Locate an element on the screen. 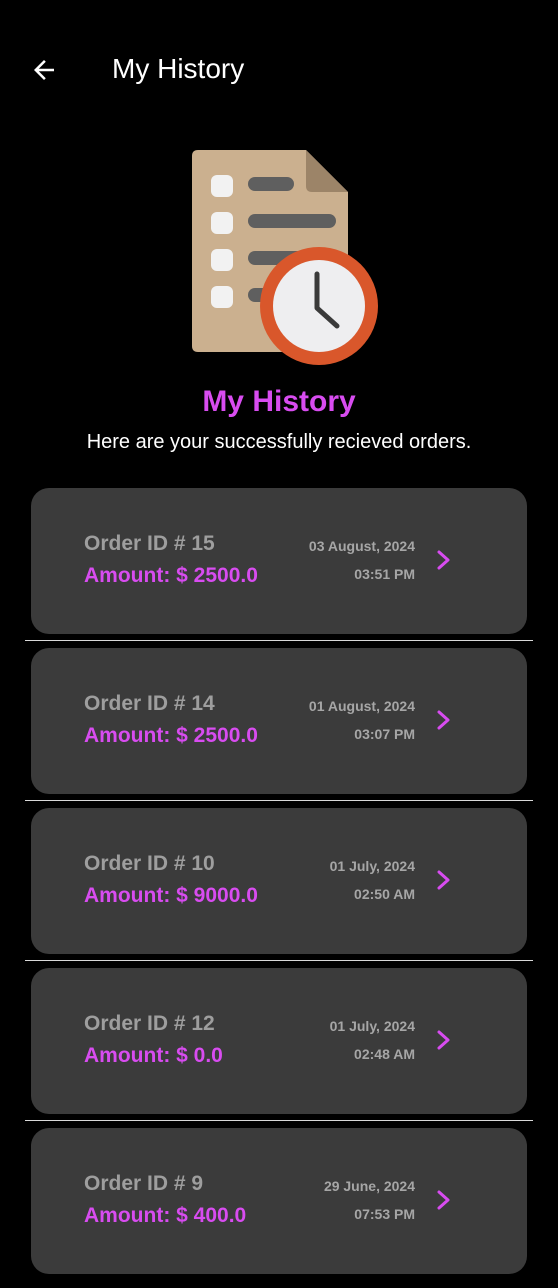 This screenshot has height=1288, width=558. order-time: 03:51 PM is located at coordinates (384, 574).